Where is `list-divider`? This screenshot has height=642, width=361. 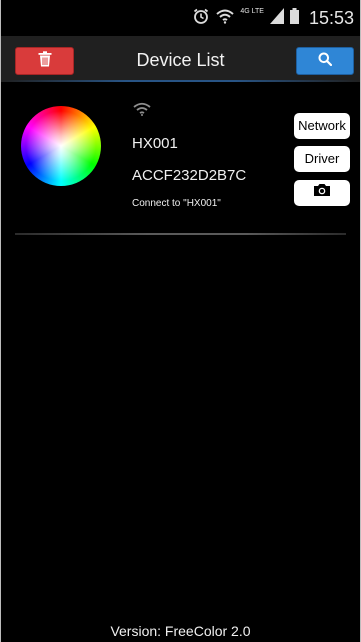
list-divider is located at coordinates (180, 234).